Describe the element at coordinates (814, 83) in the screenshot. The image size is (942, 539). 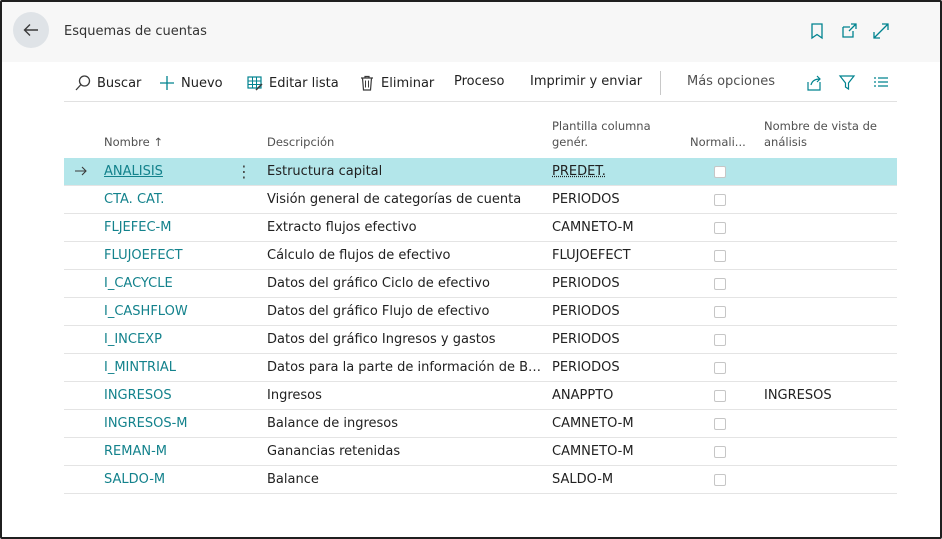
I see `share-icon` at that location.